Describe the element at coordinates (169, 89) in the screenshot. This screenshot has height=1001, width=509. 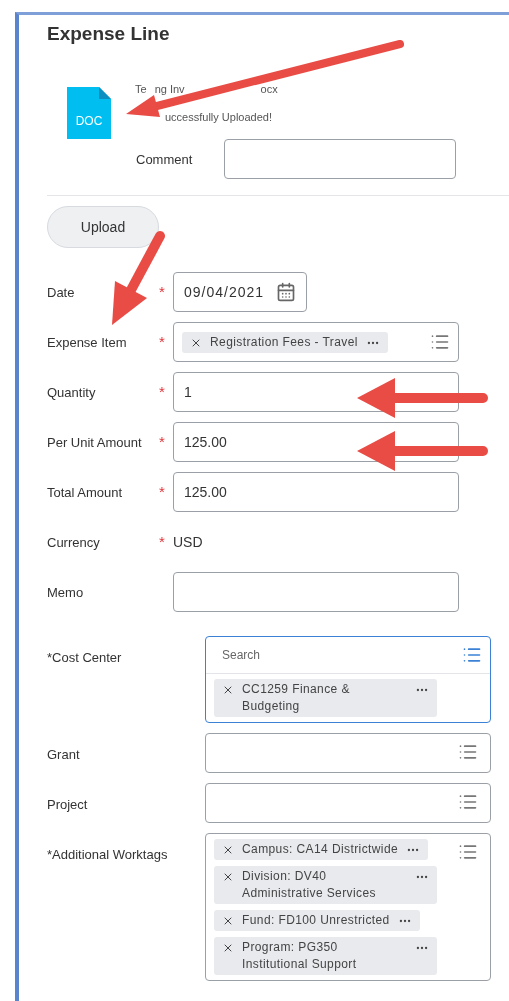
I see `file-name: ng Inv` at that location.